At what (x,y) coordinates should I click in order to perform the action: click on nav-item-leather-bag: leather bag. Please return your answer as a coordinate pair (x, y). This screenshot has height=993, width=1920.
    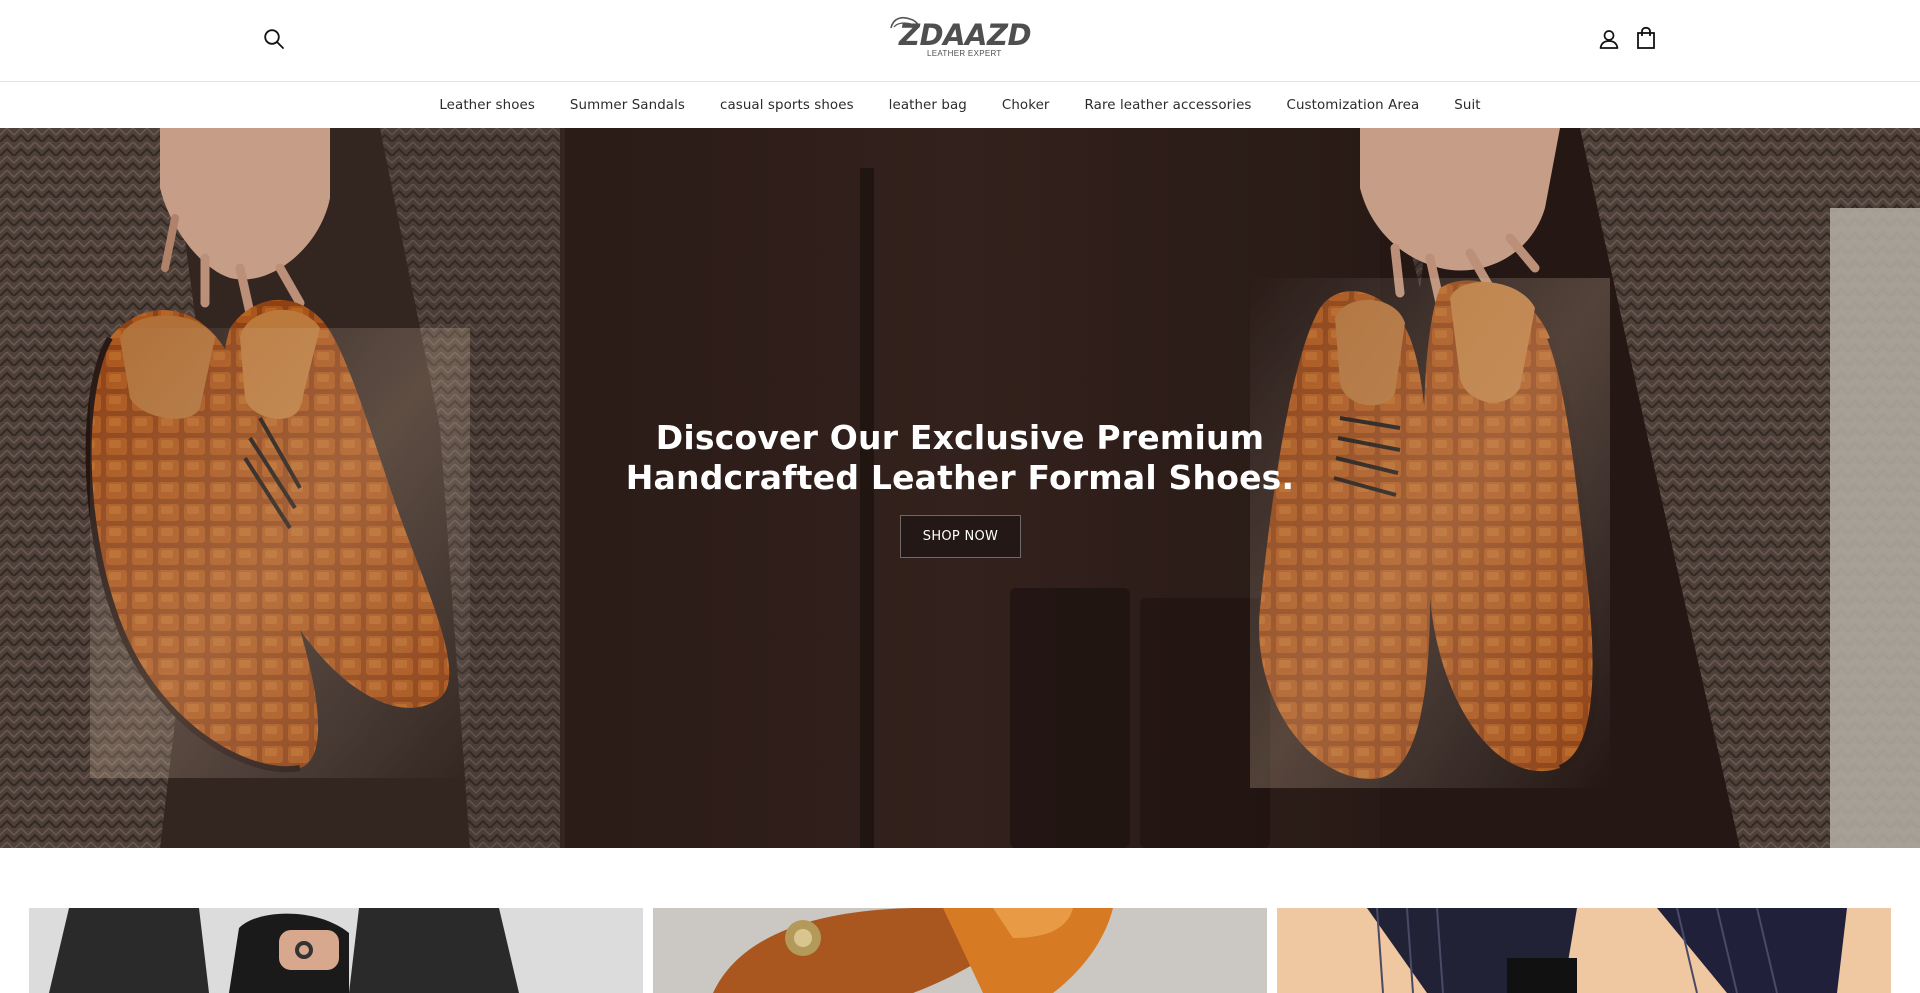
    Looking at the image, I should click on (927, 105).